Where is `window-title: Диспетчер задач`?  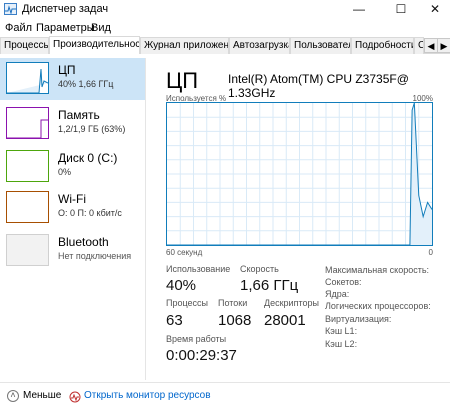
window-title: Диспетчер задач is located at coordinates (65, 9).